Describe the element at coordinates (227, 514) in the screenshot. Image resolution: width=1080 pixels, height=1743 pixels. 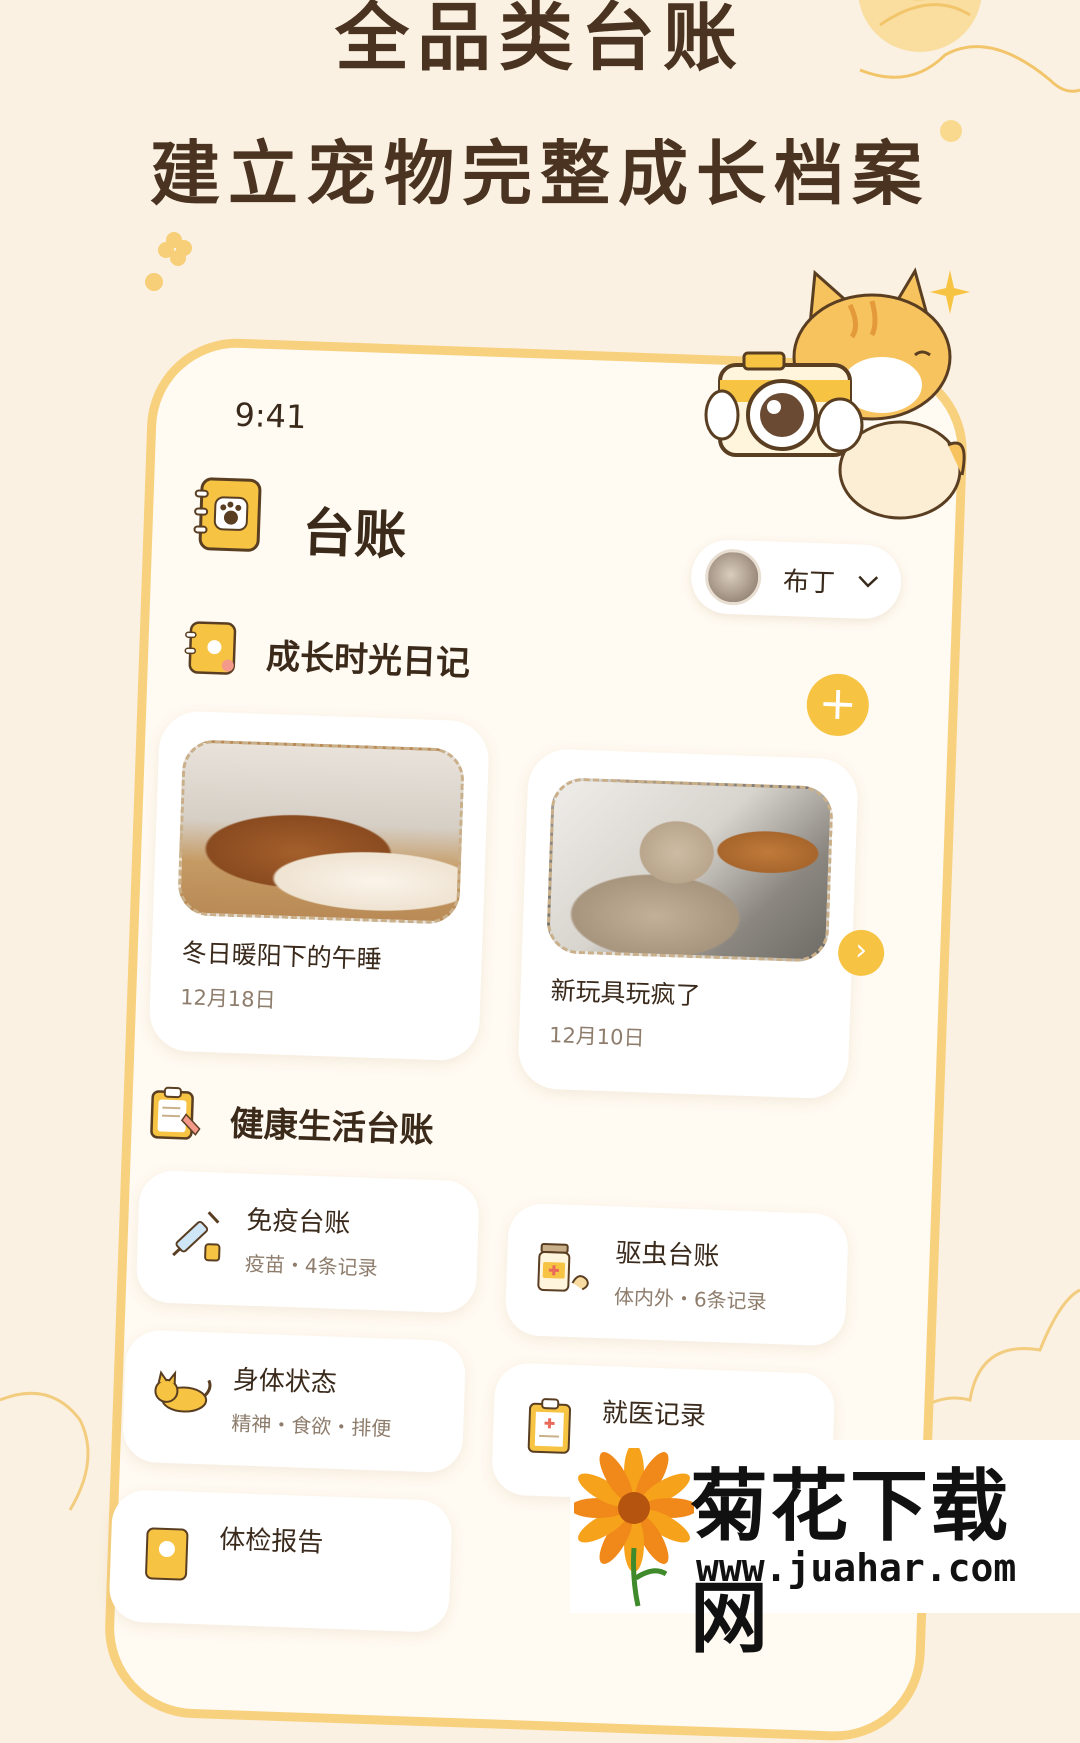
I see `ledger-book-icon` at that location.